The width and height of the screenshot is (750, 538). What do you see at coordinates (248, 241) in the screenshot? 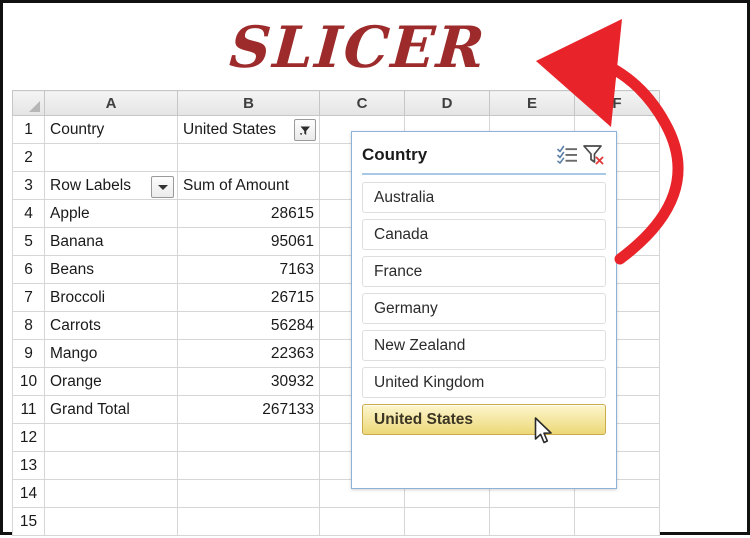
I see `cell-b5: 95061` at bounding box center [248, 241].